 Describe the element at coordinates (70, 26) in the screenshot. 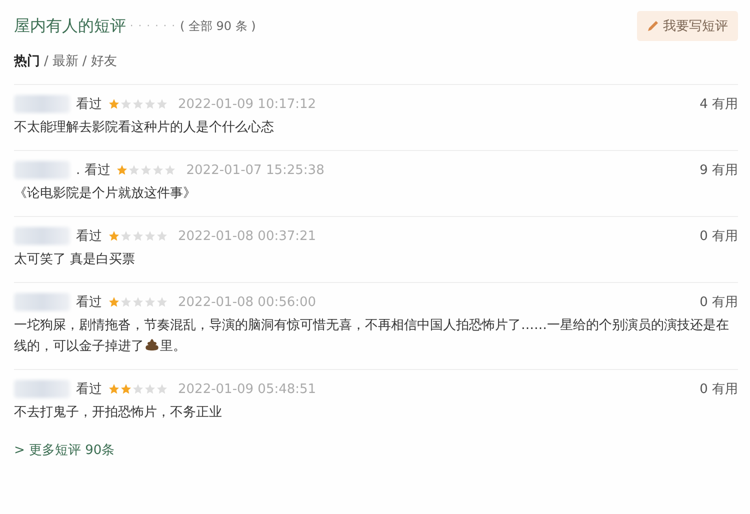

I see `section-title: 屋内有人的短评` at that location.